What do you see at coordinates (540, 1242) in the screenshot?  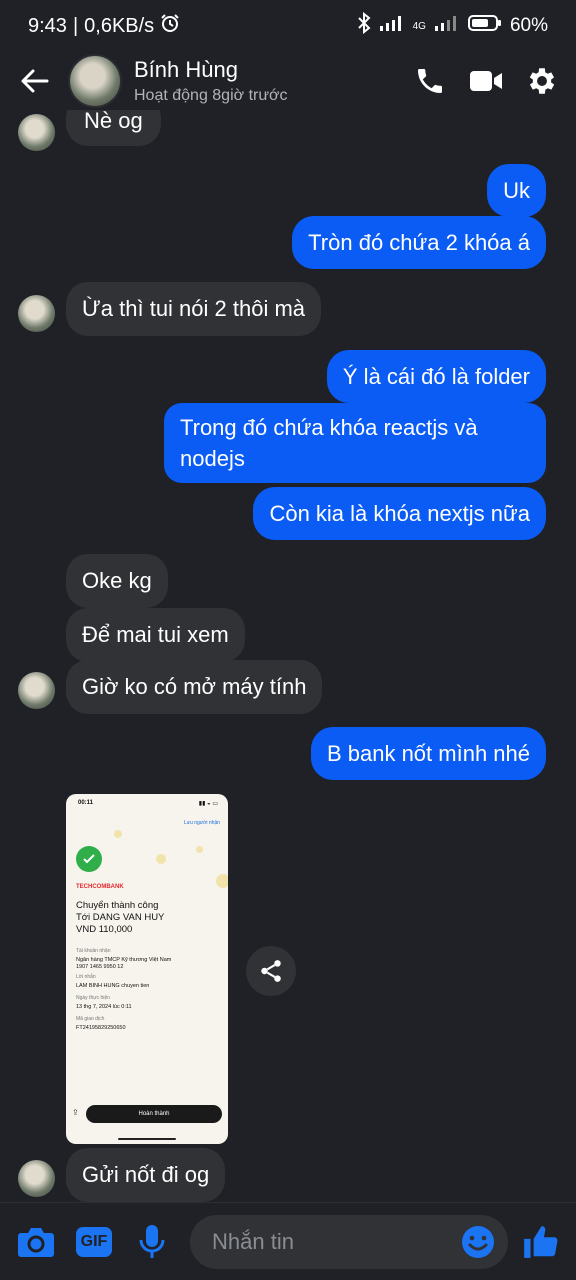 I see `thumbs-up-icon` at bounding box center [540, 1242].